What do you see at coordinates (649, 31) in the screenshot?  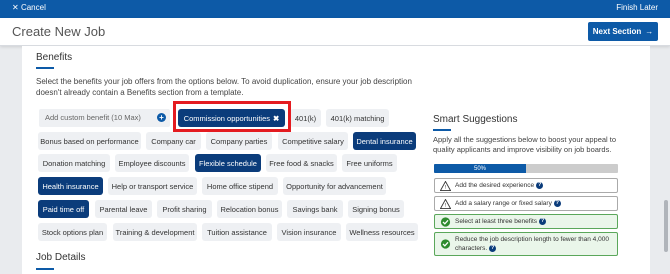 I see `arrow-right-icon: →` at bounding box center [649, 31].